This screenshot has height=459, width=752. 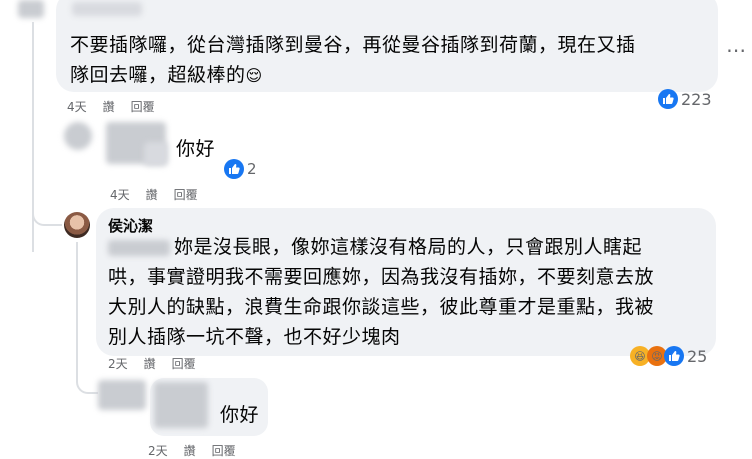 I want to click on comment-text-line: 大別人的缺點，浪費生命跟你談這些，彼此尊重才是重點，我被, so click(x=381, y=307).